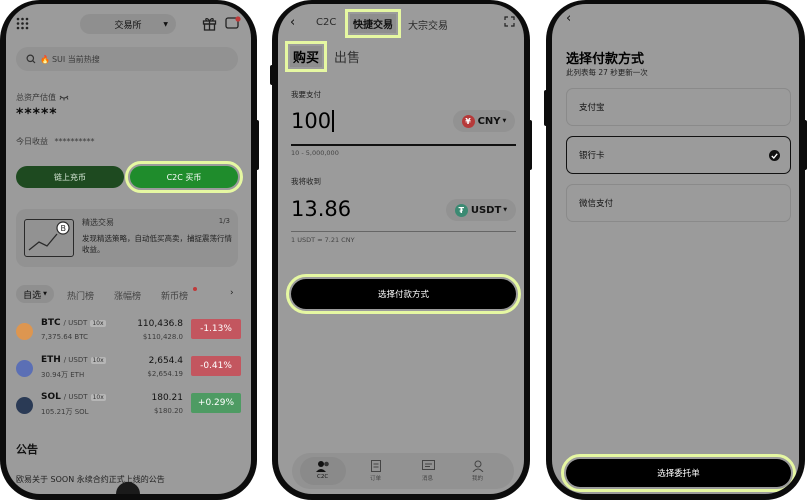  Describe the element at coordinates (678, 473) in the screenshot. I see `select-order-button: 选择委托单` at that location.